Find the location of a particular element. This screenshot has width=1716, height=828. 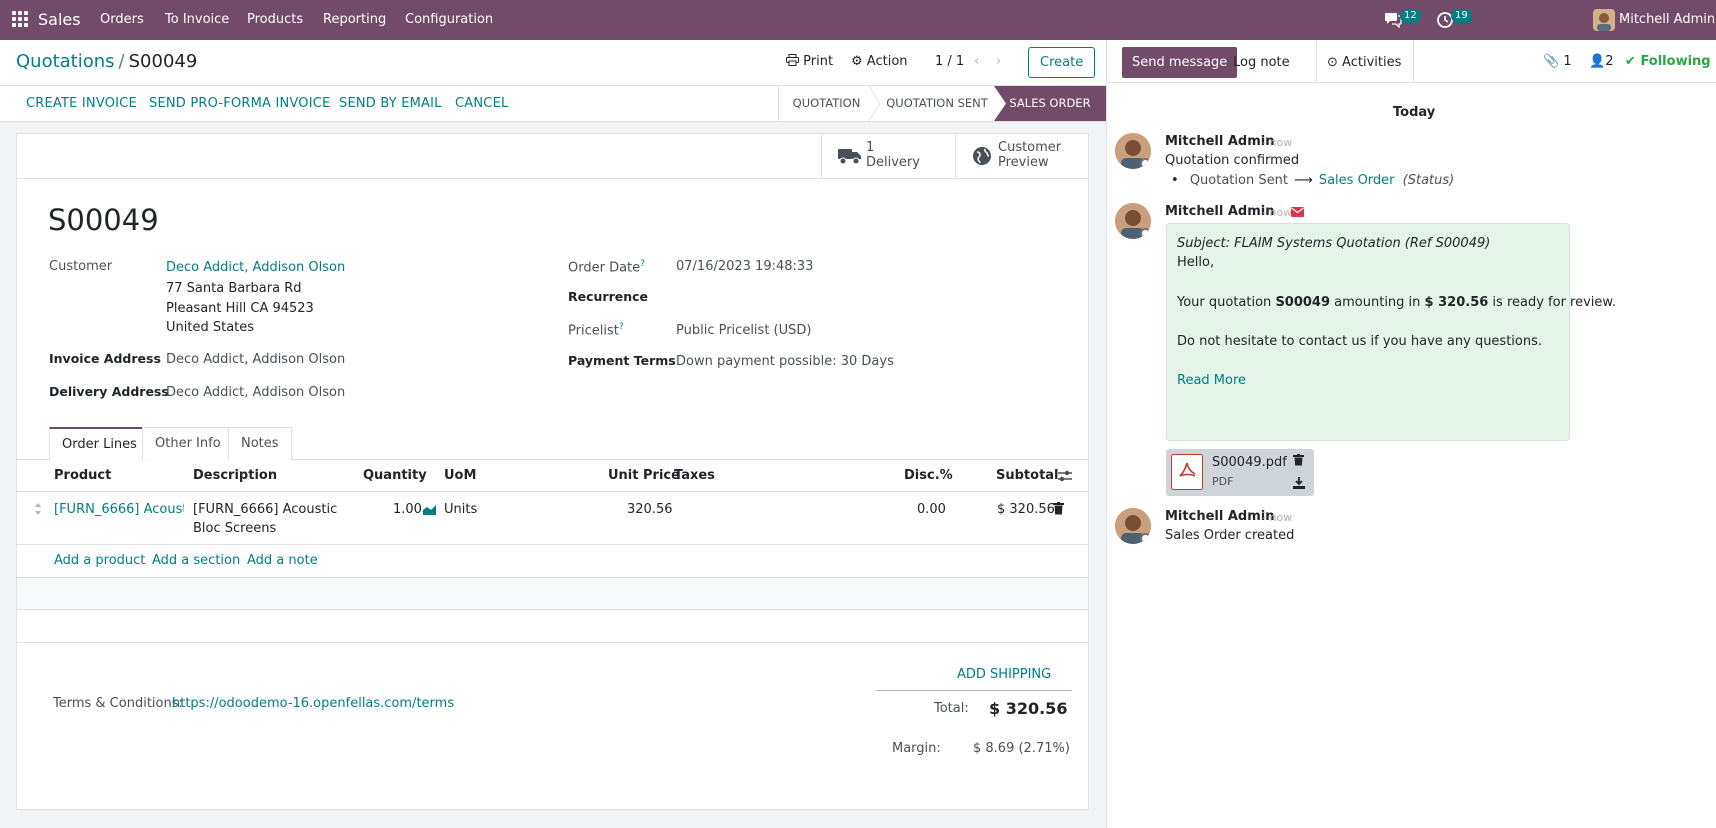

line-product: [FURN_6666] Acoustic I is located at coordinates (119, 509).